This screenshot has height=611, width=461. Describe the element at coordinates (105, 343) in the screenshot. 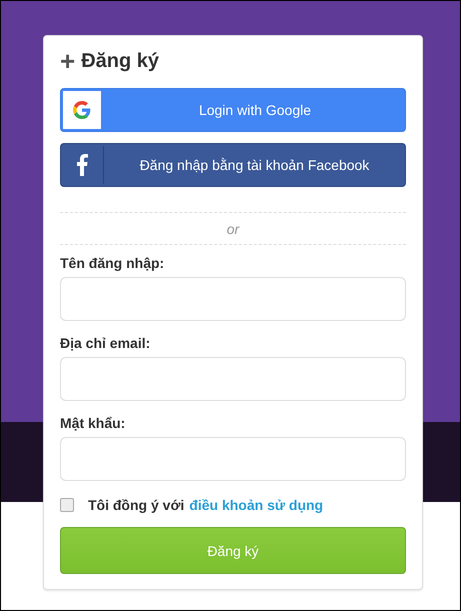

I see `field-label: Địa chỉ email:` at that location.